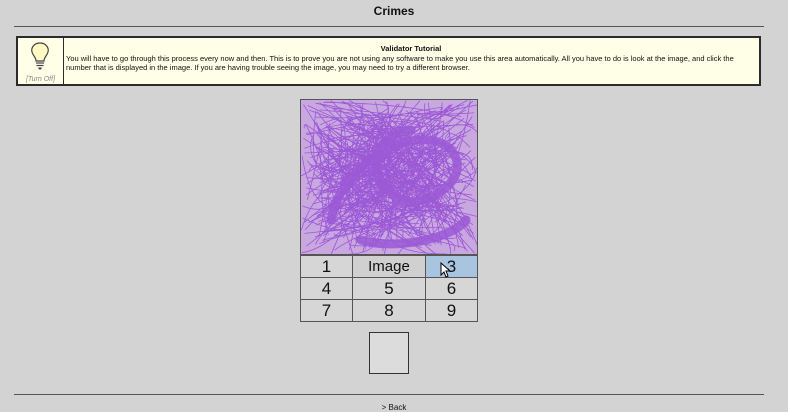 This screenshot has width=788, height=412. What do you see at coordinates (40, 79) in the screenshot?
I see `turn-off-link: [Turn Off]` at bounding box center [40, 79].